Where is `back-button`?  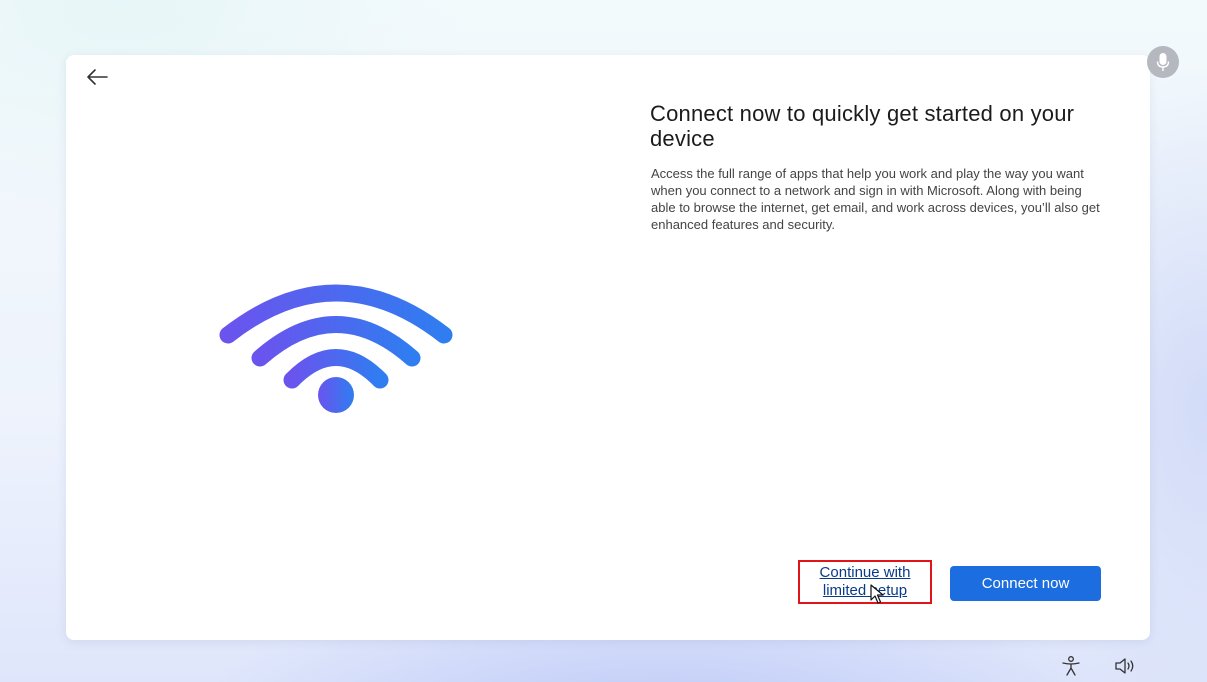
back-button is located at coordinates (97, 77).